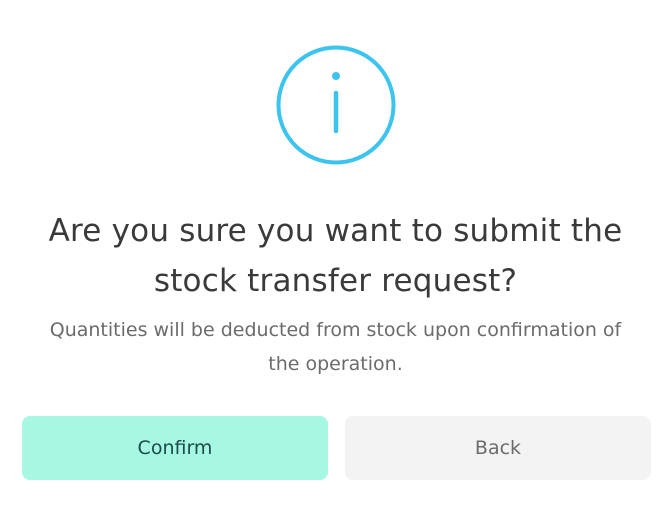 This screenshot has width=671, height=513. What do you see at coordinates (175, 448) in the screenshot?
I see `confirm-button: Confirm` at bounding box center [175, 448].